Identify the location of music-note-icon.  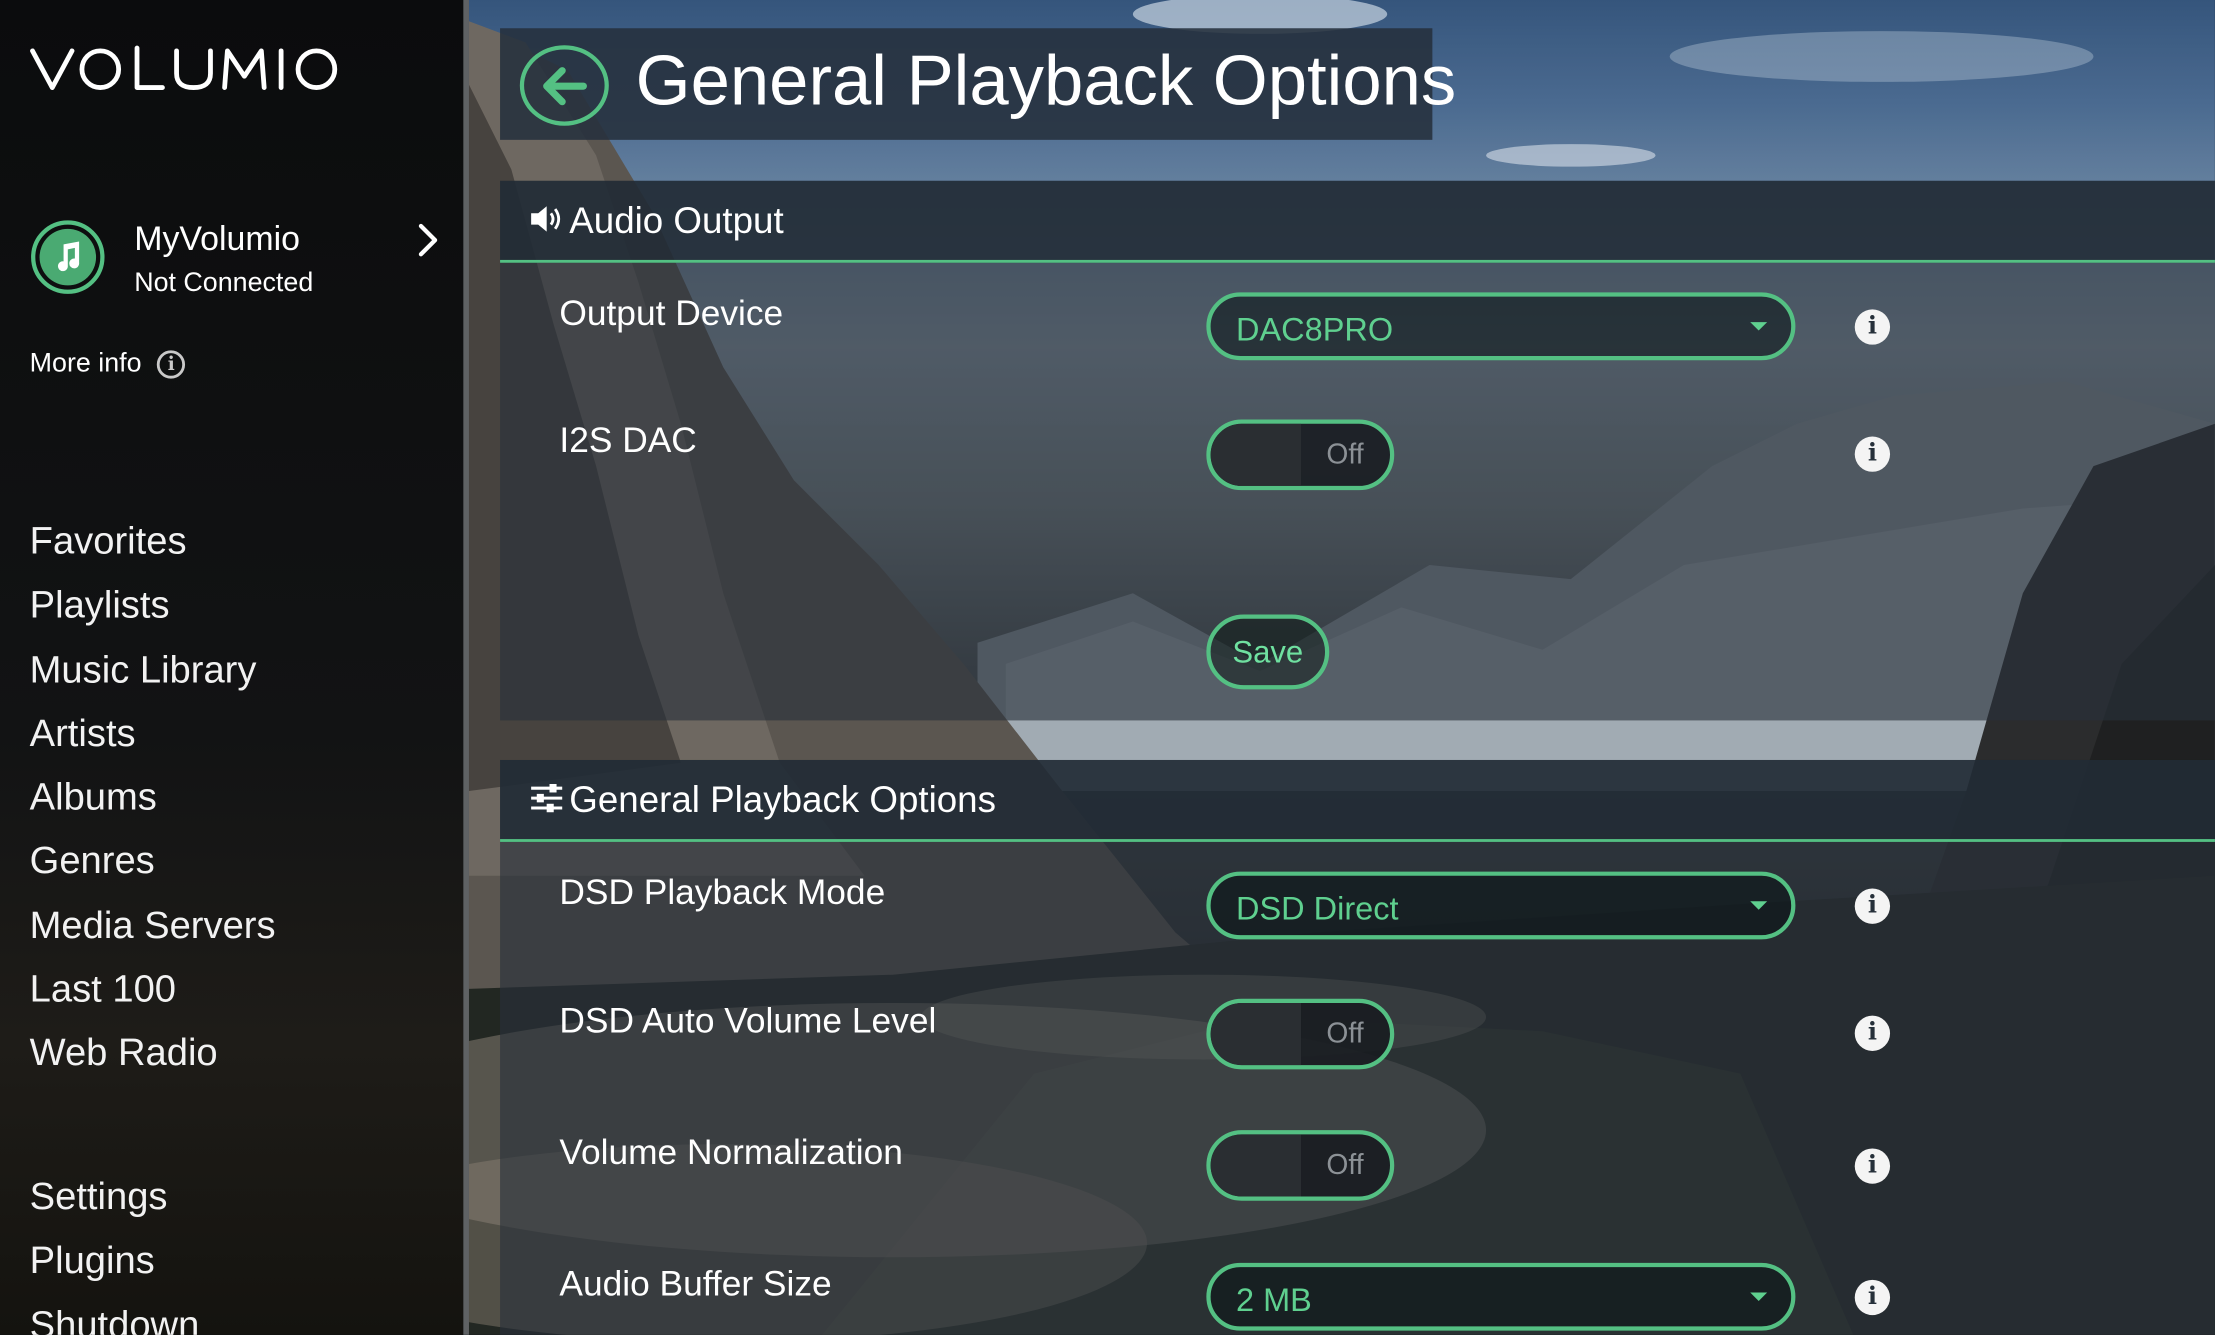
(68, 257).